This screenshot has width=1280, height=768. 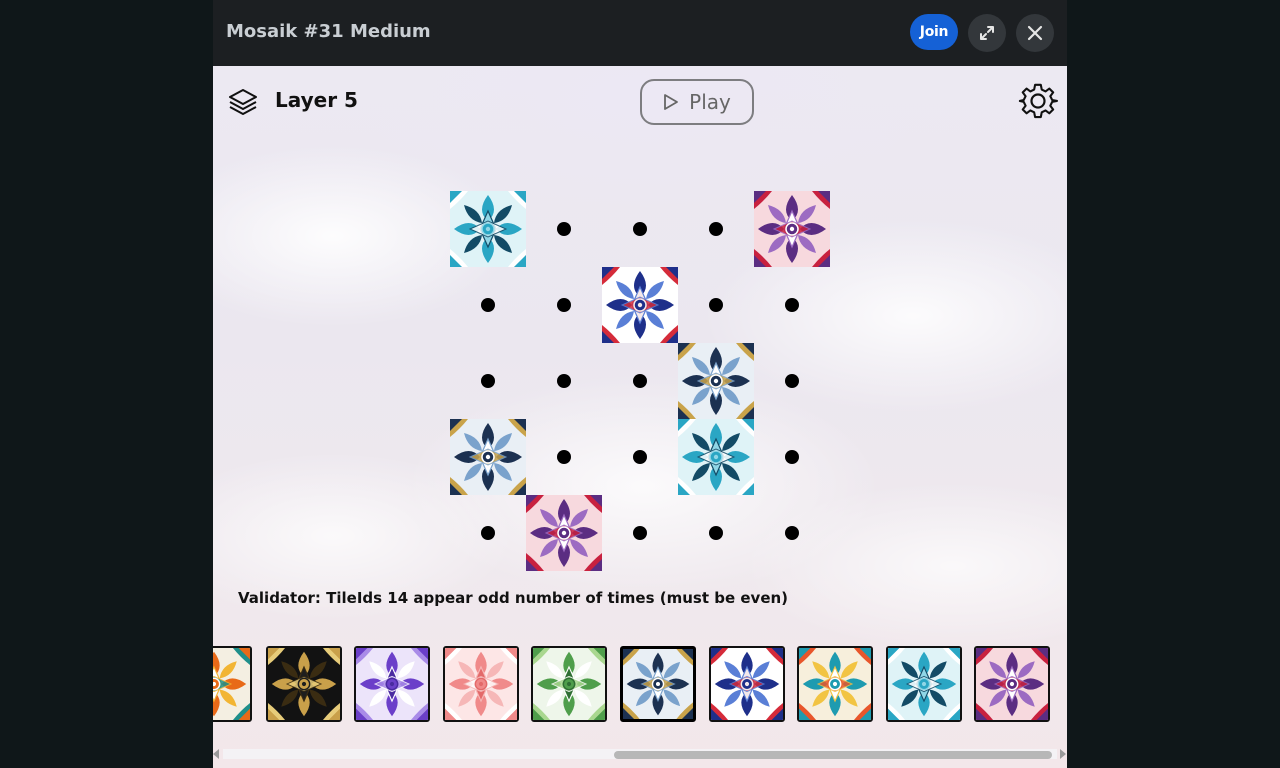 I want to click on join-button: Join, so click(x=934, y=32).